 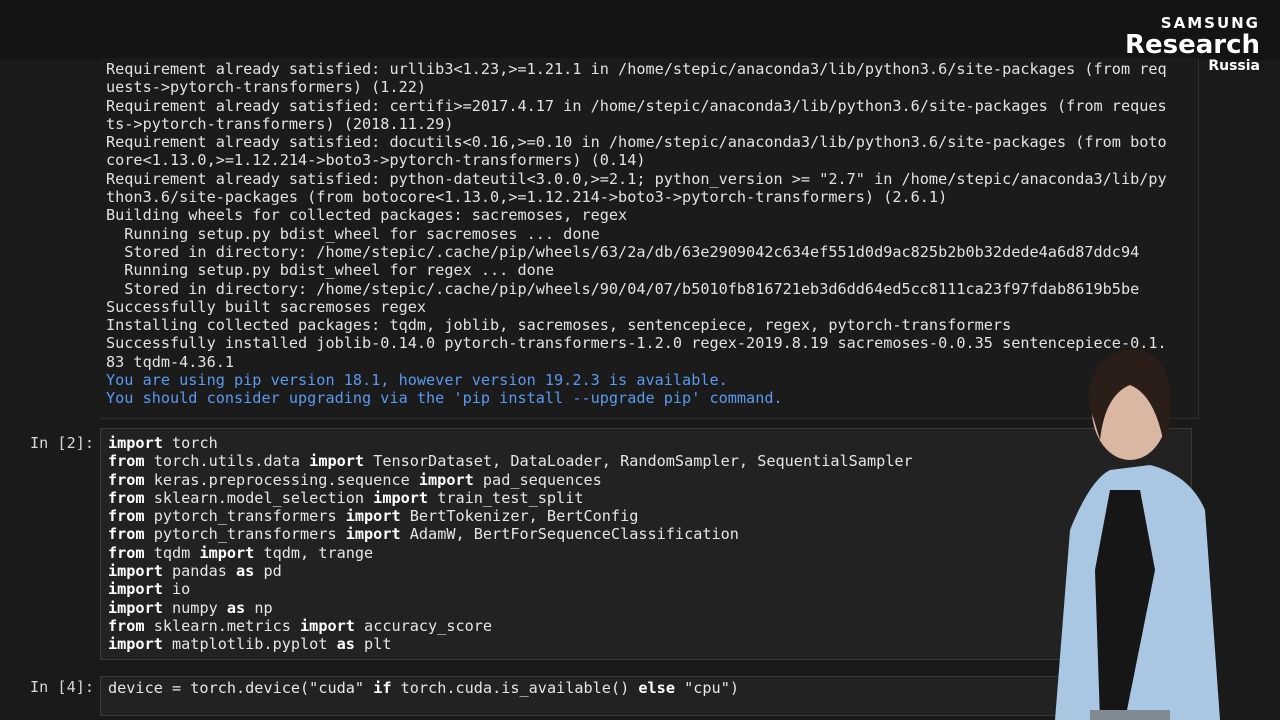 I want to click on code-token: matplotlib.pyplot, so click(x=249, y=644).